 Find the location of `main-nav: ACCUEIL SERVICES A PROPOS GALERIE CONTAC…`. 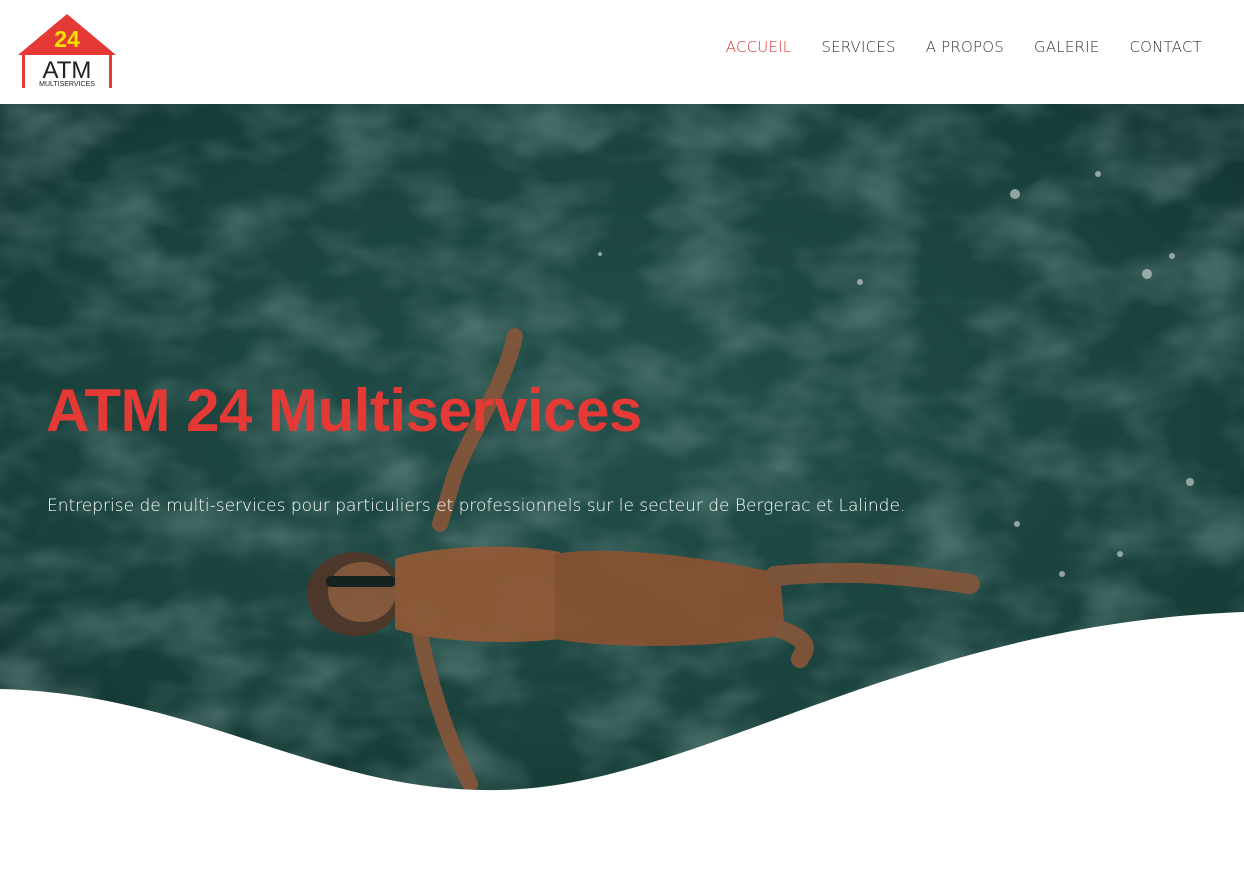

main-nav: ACCUEIL SERVICES A PROPOS GALERIE CONTAC… is located at coordinates (964, 47).